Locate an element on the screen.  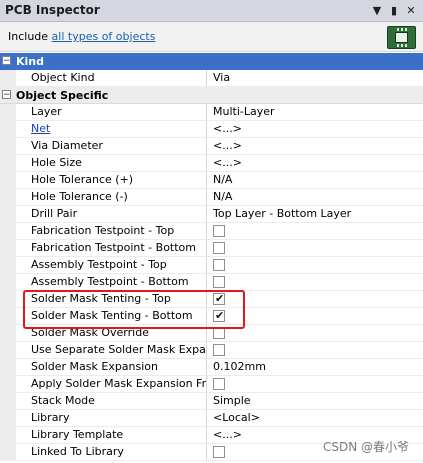
pin-icon: ▮ is located at coordinates (394, 10).